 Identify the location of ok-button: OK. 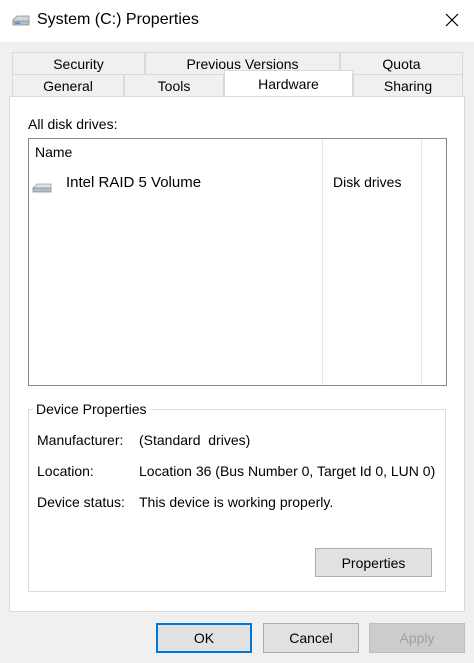
(204, 638).